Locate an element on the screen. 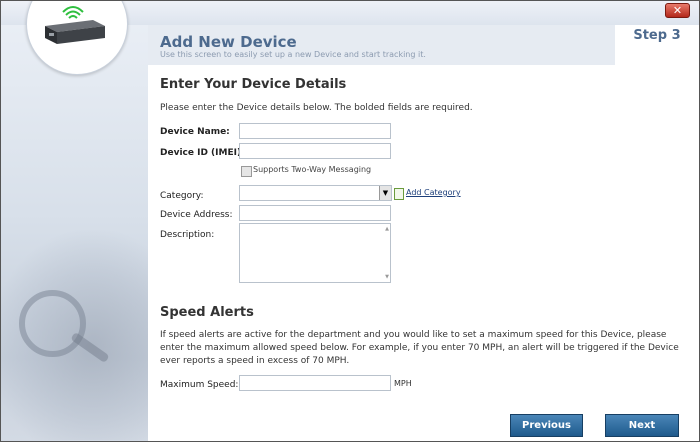 This screenshot has height=442, width=700. add-icon is located at coordinates (399, 194).